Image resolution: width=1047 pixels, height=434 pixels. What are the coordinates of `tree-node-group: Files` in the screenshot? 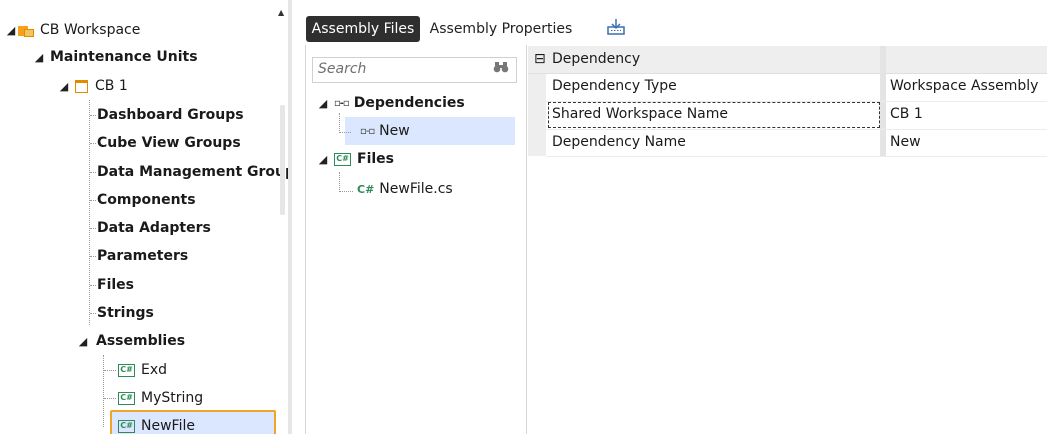 It's located at (115, 285).